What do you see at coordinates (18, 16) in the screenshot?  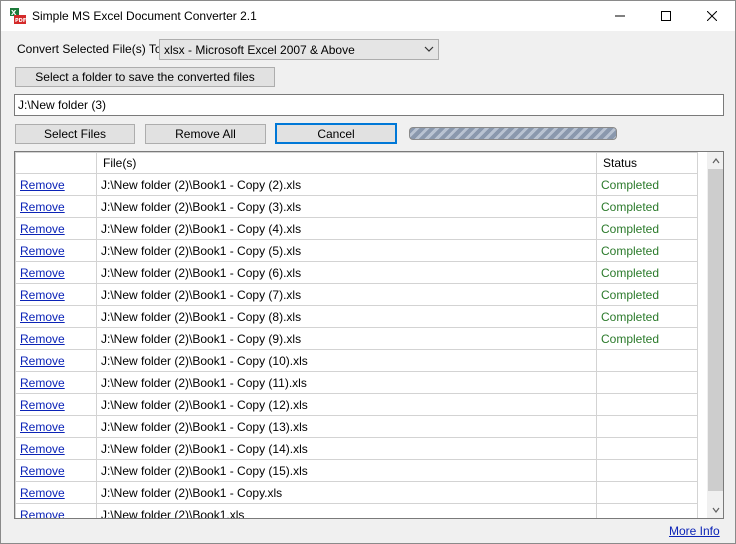 I see `excel-pdf-app-icon: X PDF` at bounding box center [18, 16].